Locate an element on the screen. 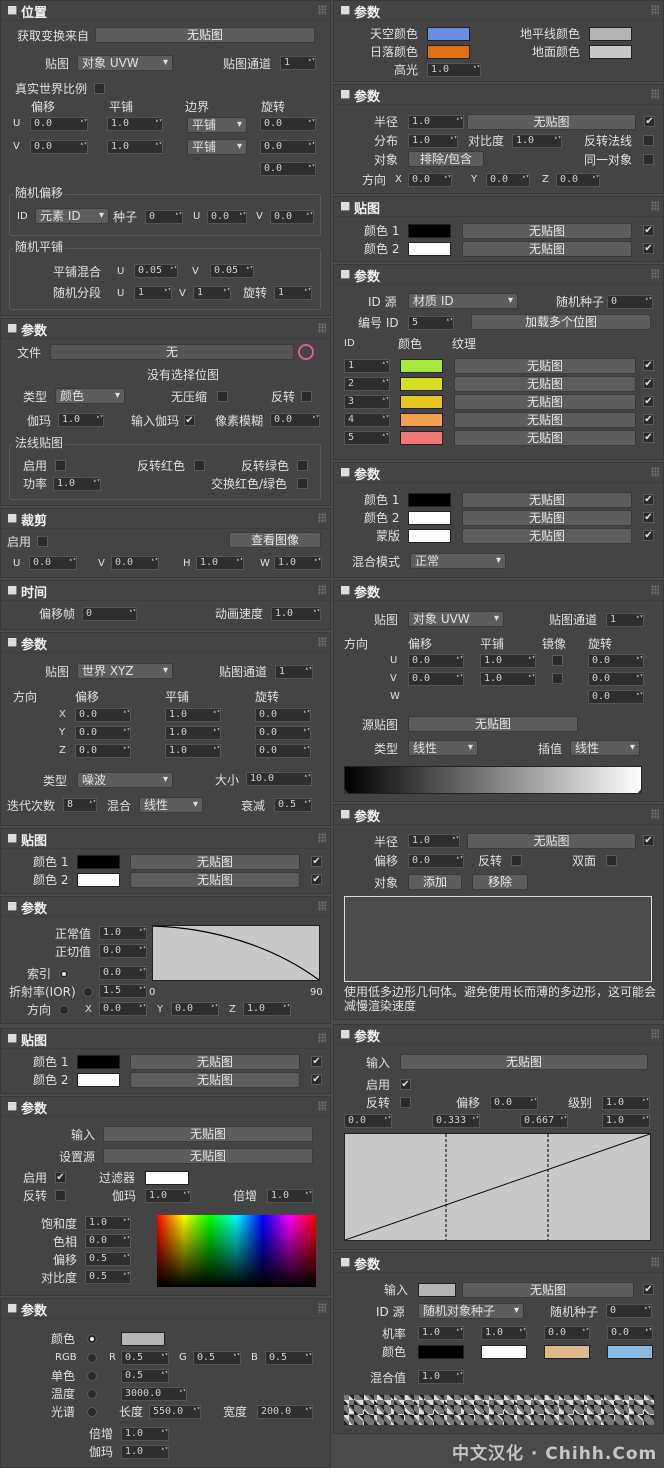 This screenshot has height=1468, width=664. v-tile-spinner: 1.0 is located at coordinates (508, 679).